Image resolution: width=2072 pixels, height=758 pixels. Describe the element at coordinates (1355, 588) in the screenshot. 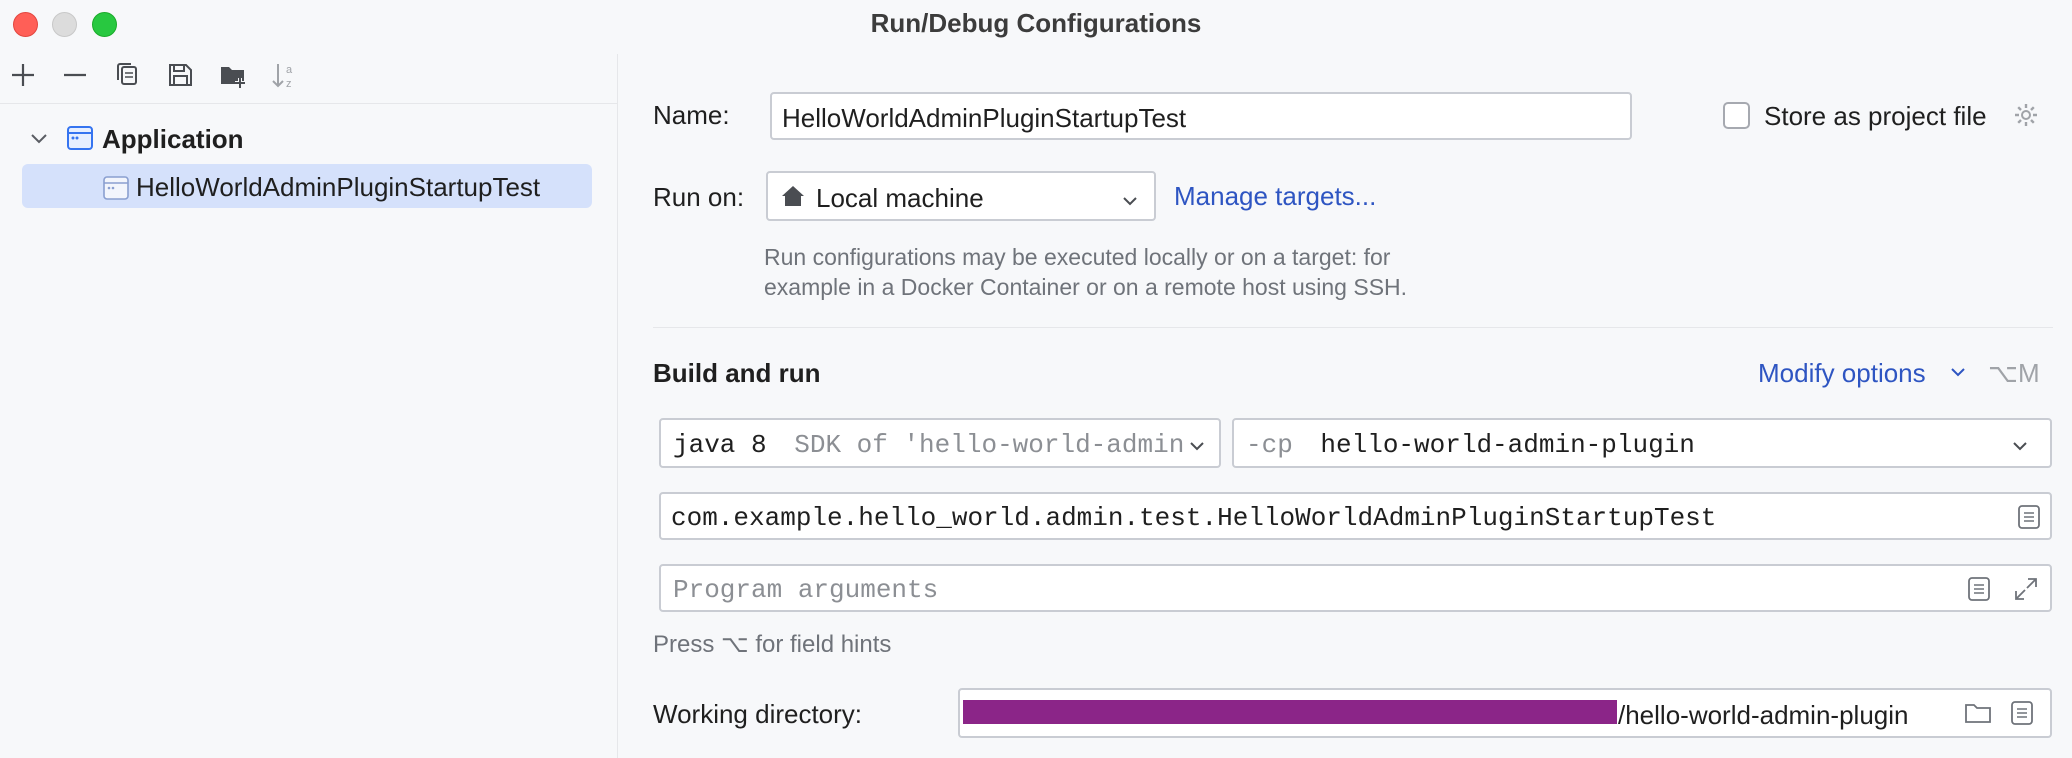

I see `program-arguments-field: Program arguments` at that location.